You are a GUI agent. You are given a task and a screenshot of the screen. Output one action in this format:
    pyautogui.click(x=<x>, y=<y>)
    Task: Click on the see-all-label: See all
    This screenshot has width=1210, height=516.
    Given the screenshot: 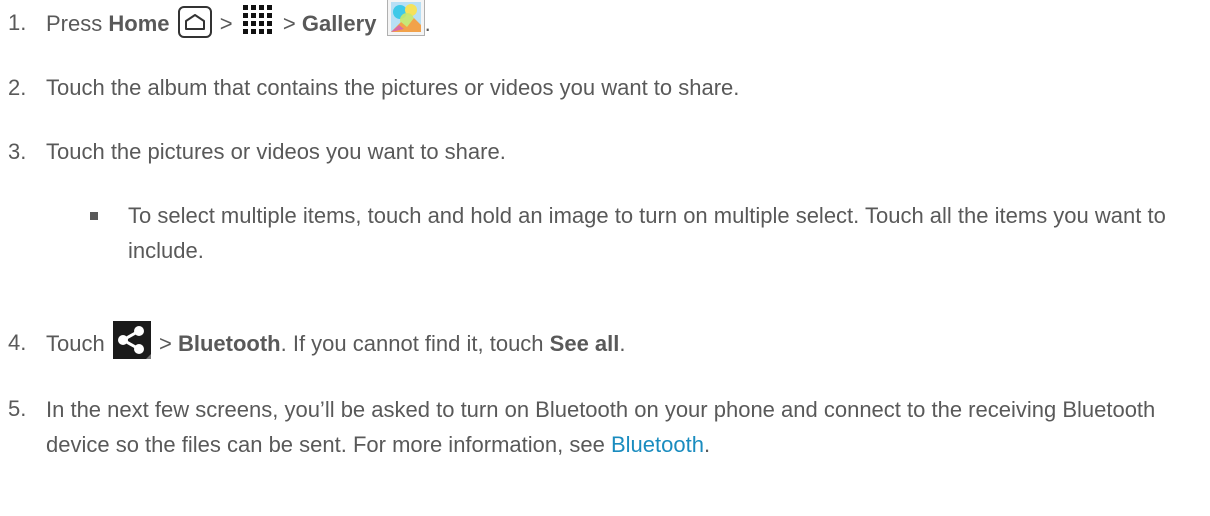 What is the action you would take?
    pyautogui.click(x=584, y=343)
    